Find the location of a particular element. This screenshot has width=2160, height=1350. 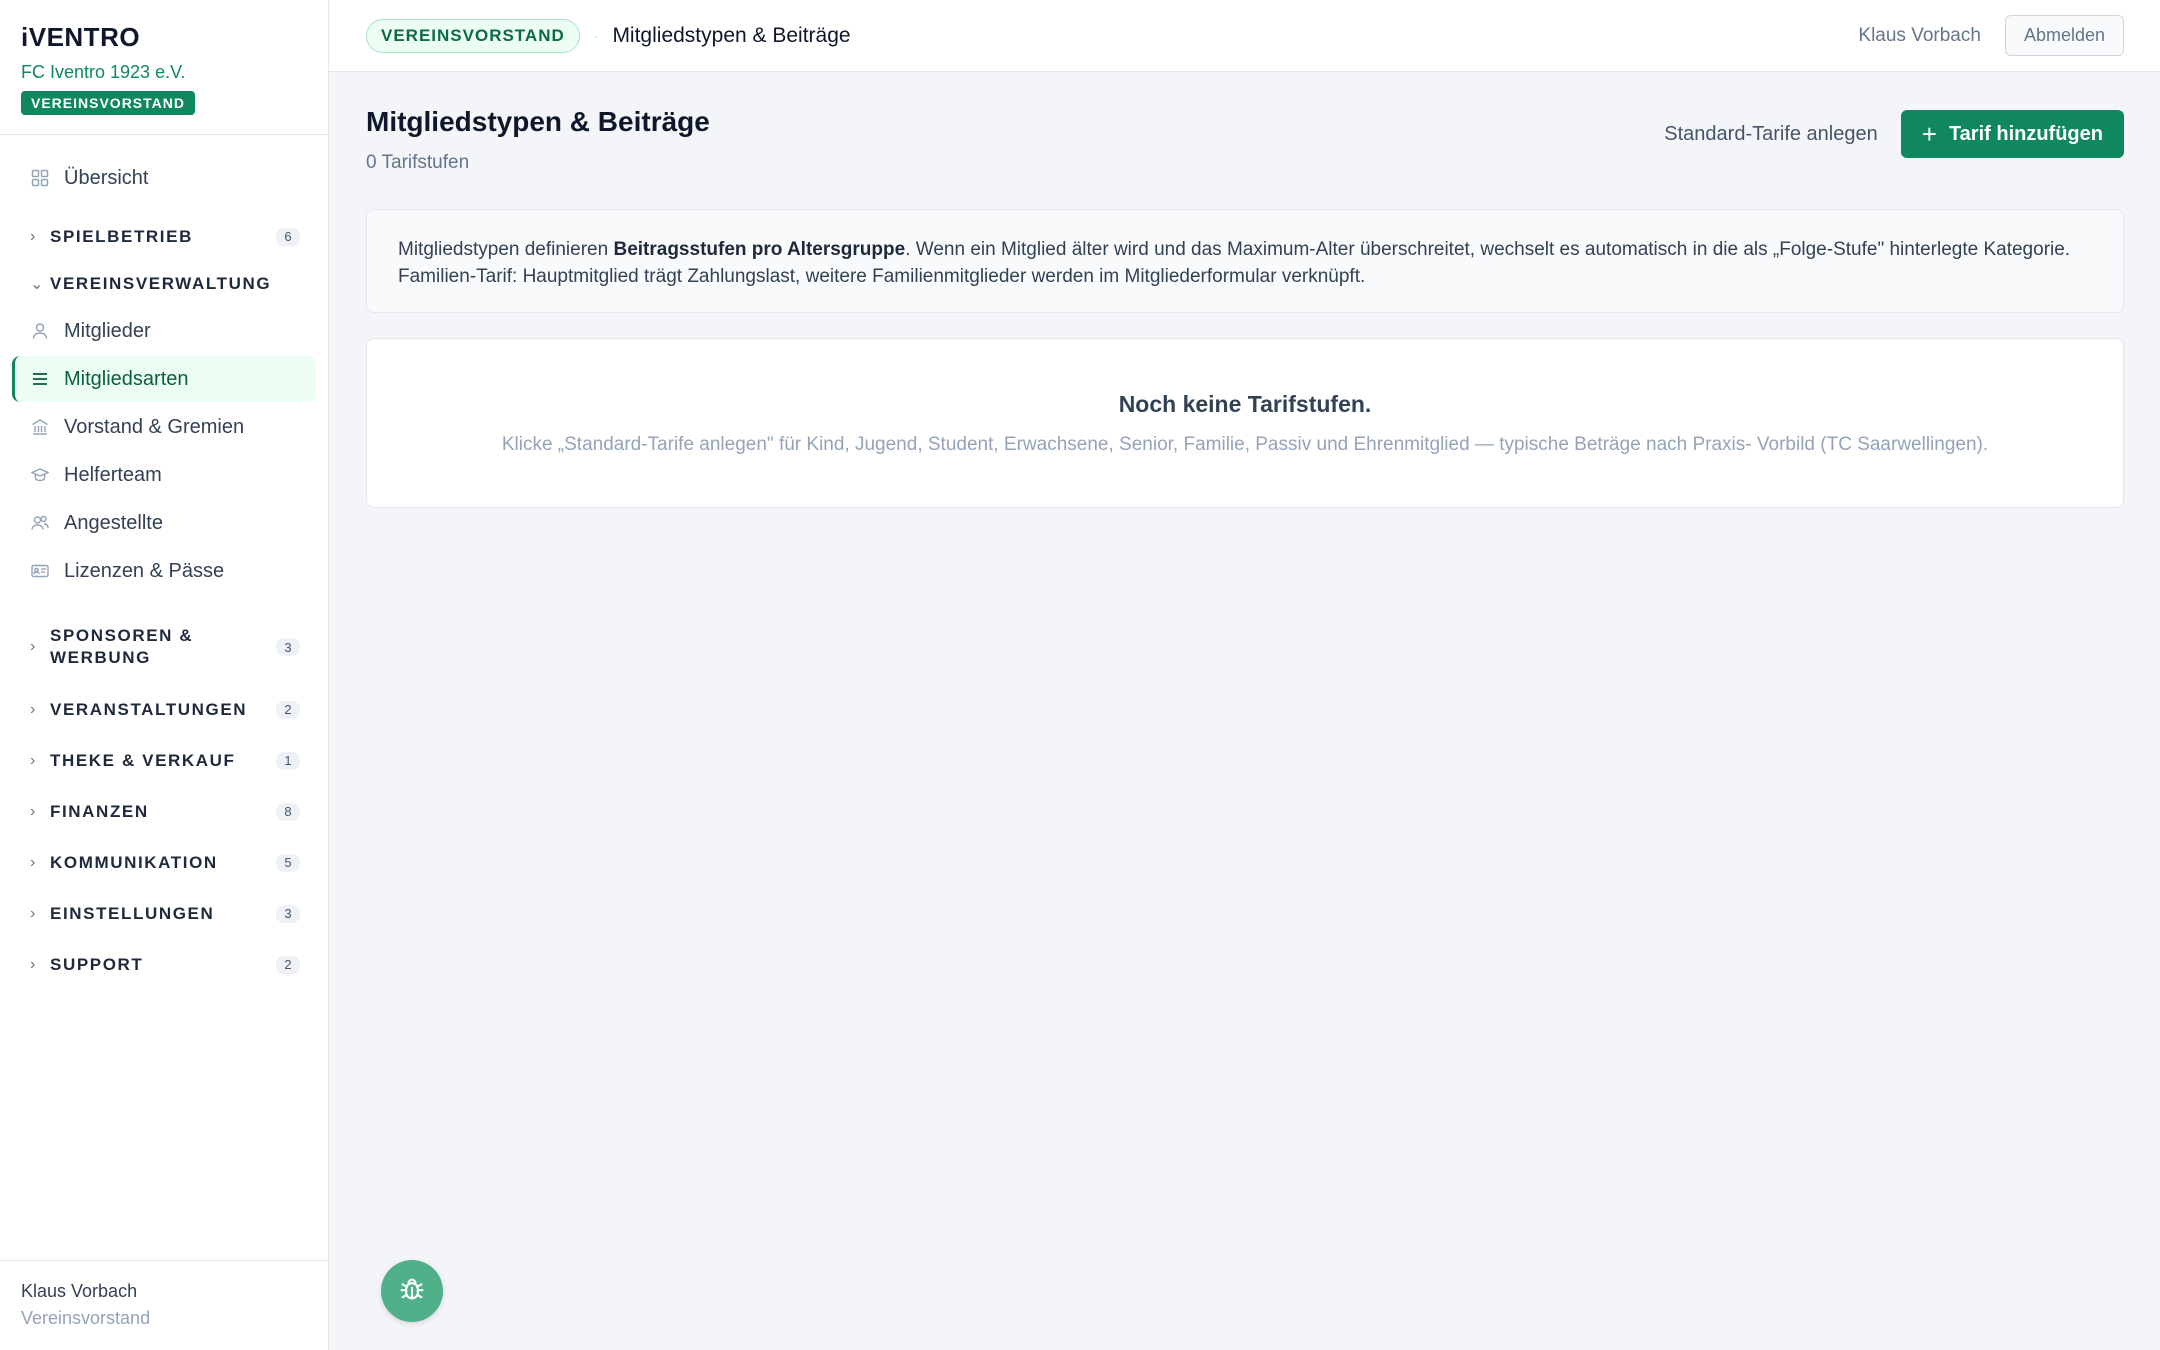

plus-icon: + is located at coordinates (1929, 134).